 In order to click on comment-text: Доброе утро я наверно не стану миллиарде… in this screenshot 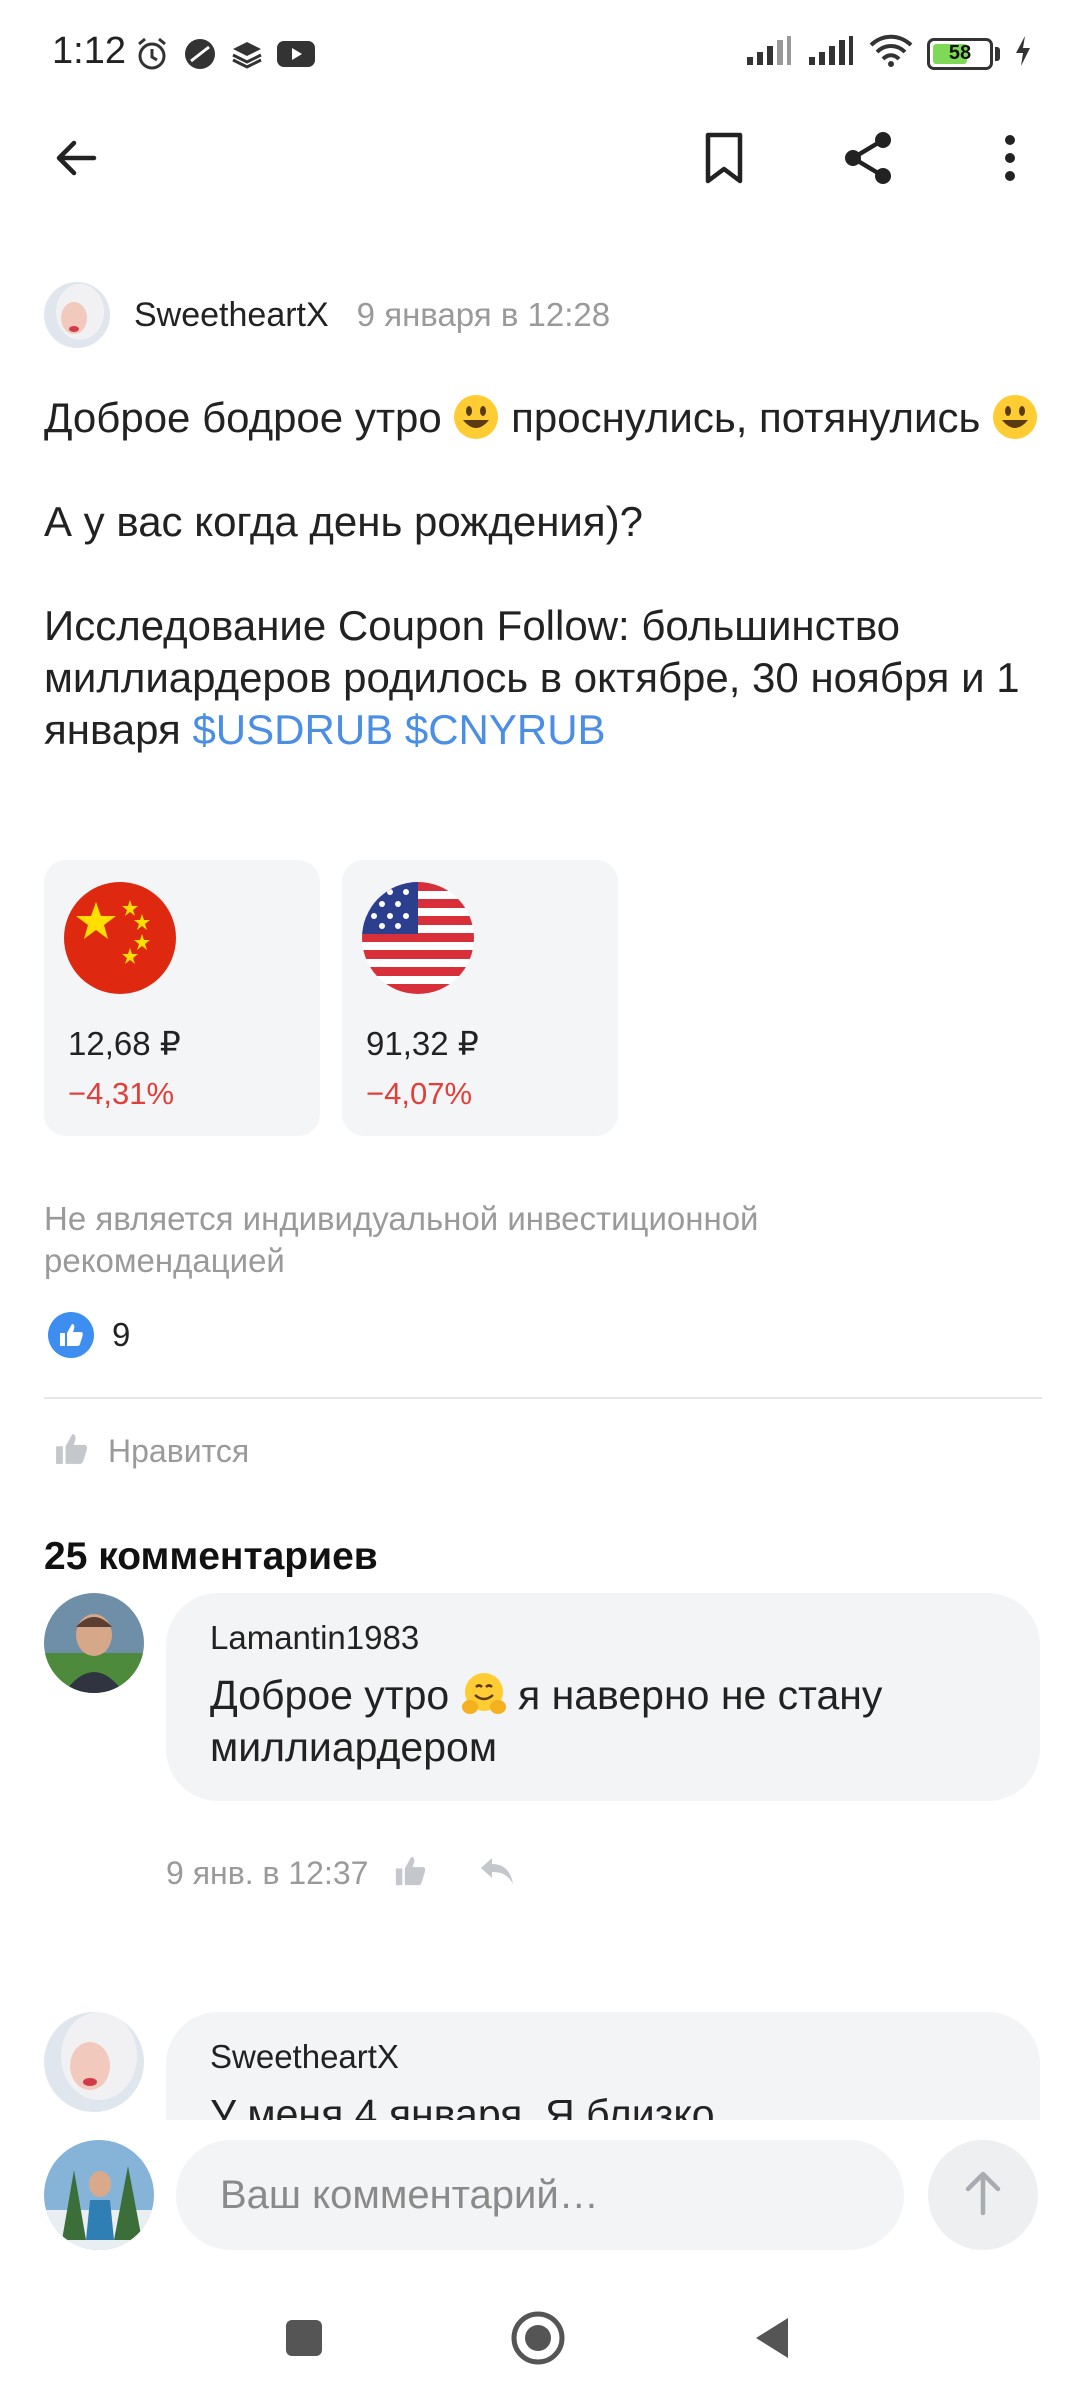, I will do `click(546, 1720)`.